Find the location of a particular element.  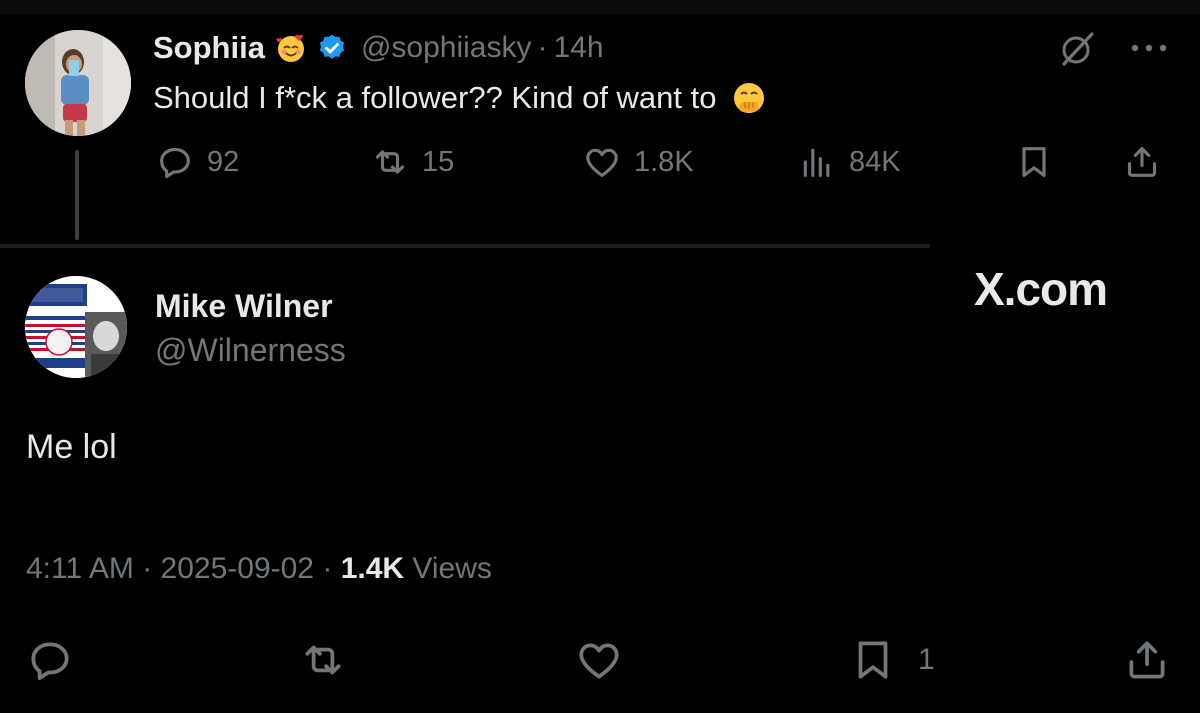

original-tweet-header: Sophiia @sophiiasky · 14h is located at coordinates (378, 48).